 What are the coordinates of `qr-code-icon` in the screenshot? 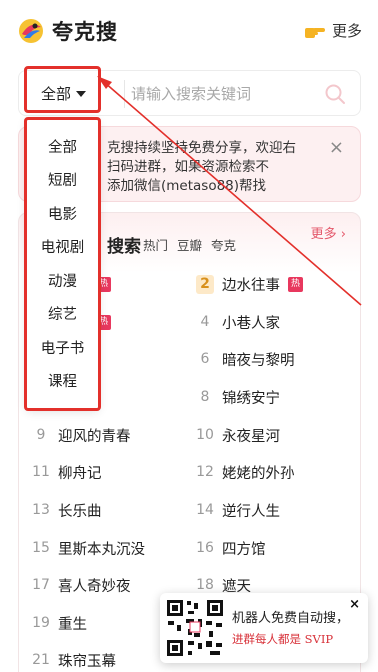 It's located at (195, 628).